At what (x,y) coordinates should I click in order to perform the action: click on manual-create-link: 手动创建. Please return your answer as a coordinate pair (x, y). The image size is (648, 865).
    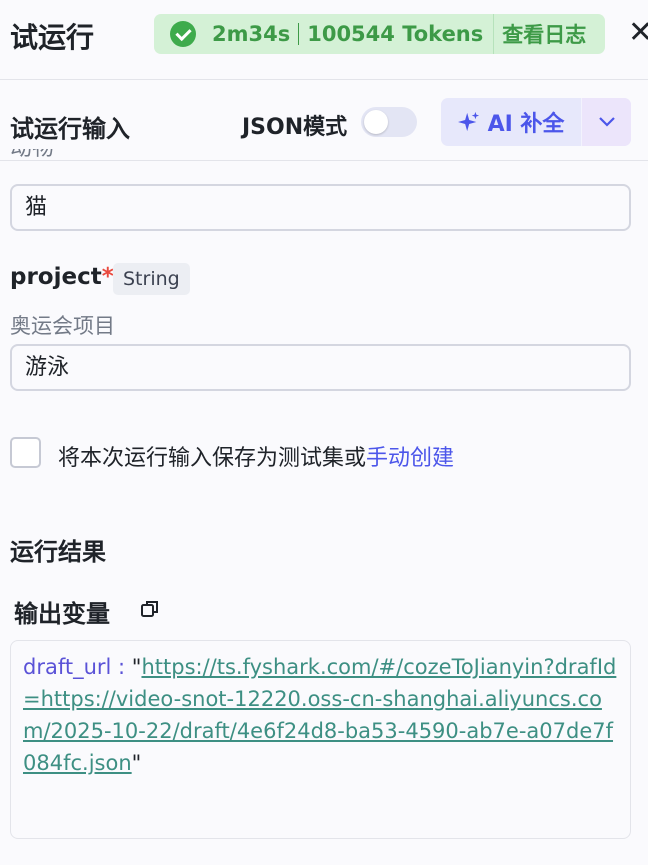
    Looking at the image, I should click on (410, 458).